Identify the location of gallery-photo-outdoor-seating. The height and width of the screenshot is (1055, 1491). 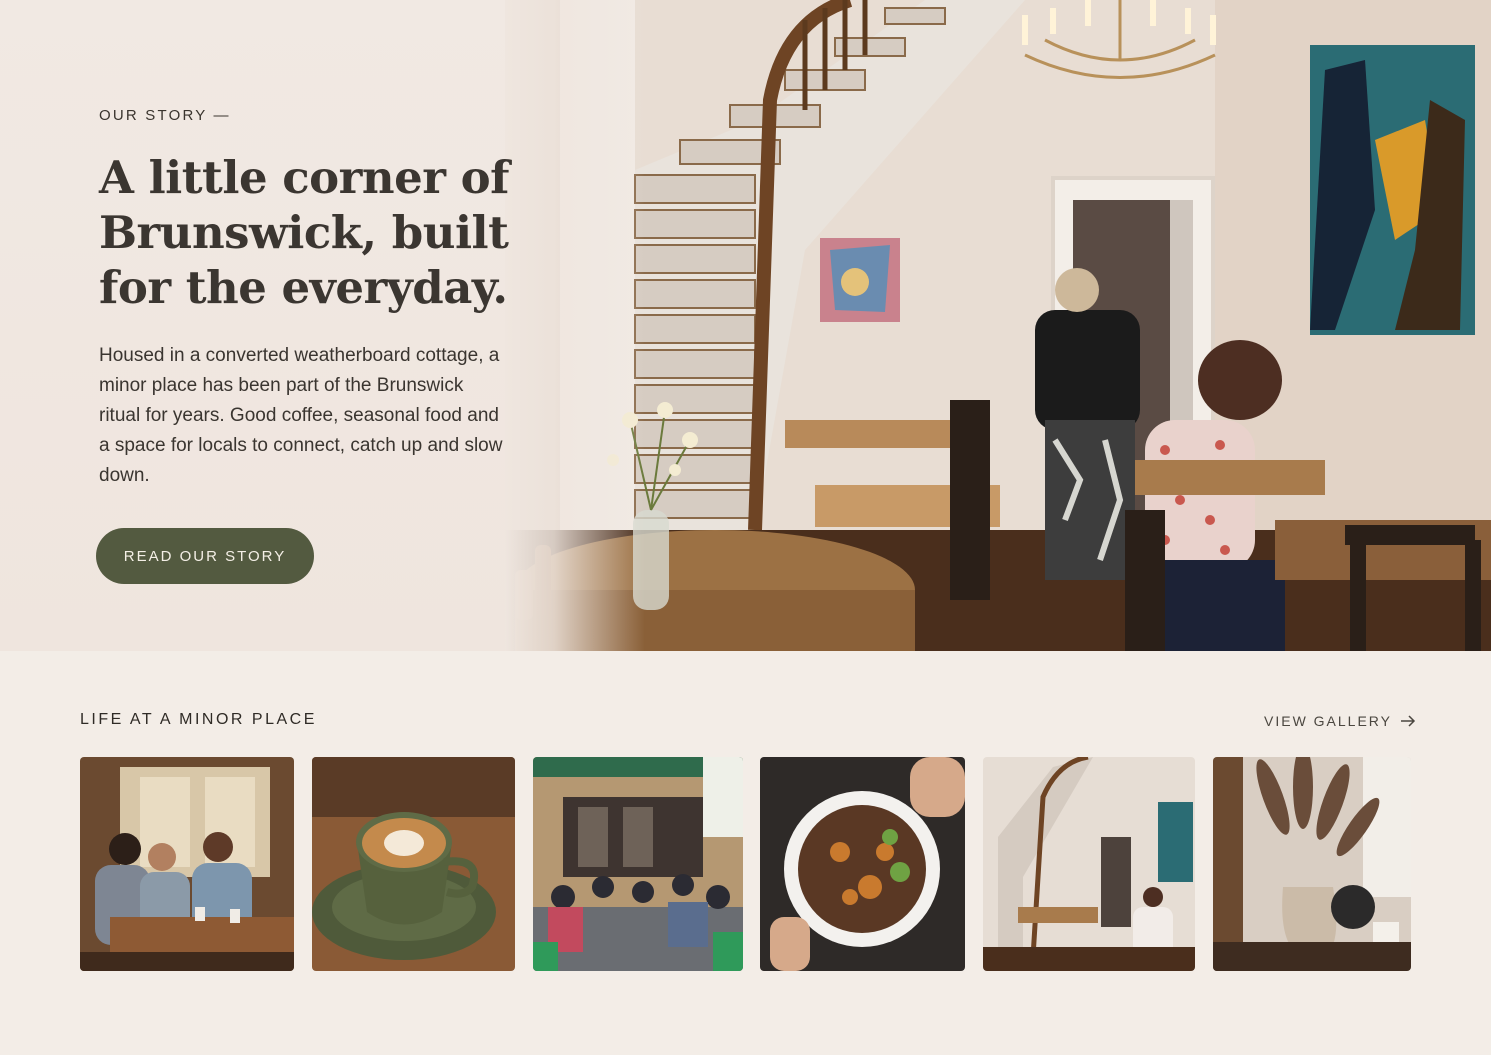
(638, 864).